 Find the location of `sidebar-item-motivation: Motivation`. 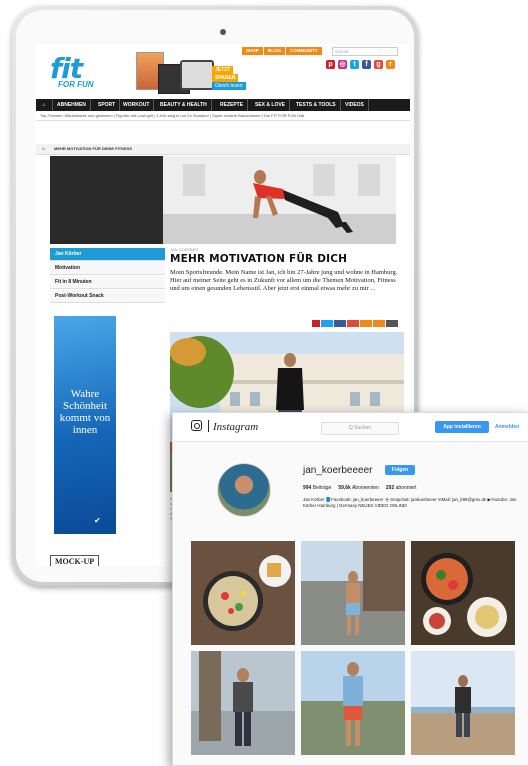

sidebar-item-motivation: Motivation is located at coordinates (107, 268).